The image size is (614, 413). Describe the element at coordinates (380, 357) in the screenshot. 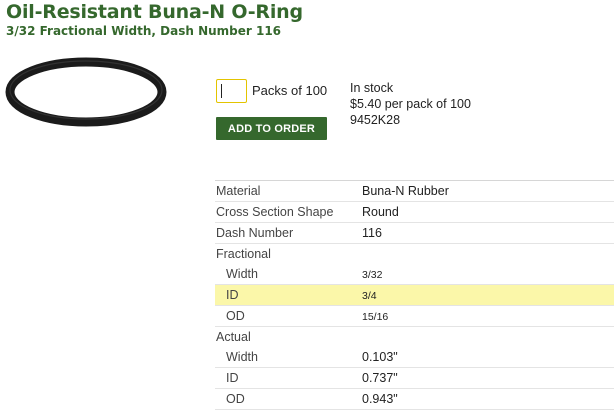

I see `spec-value: 0.103"` at that location.